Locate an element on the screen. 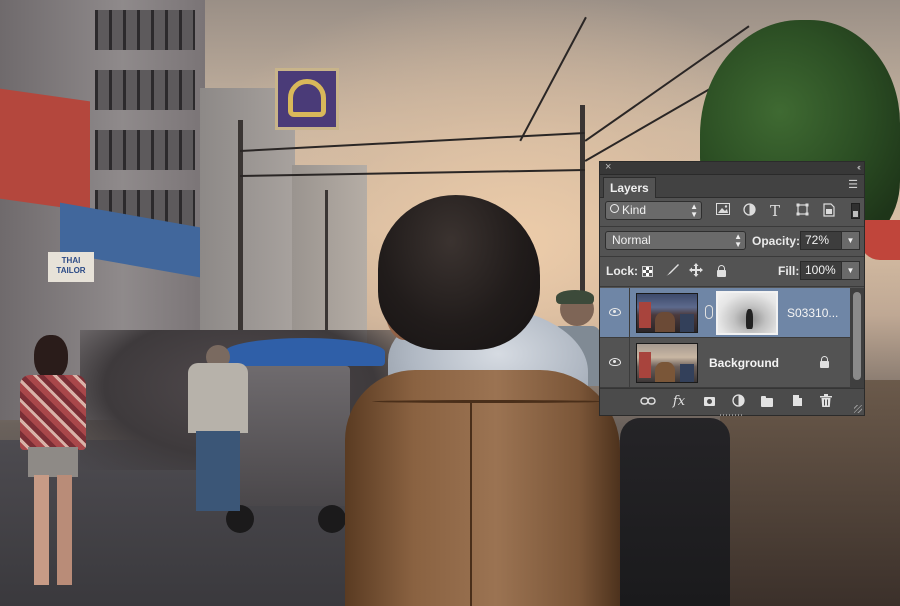 The image size is (900, 606). mask-figure is located at coordinates (749, 319).